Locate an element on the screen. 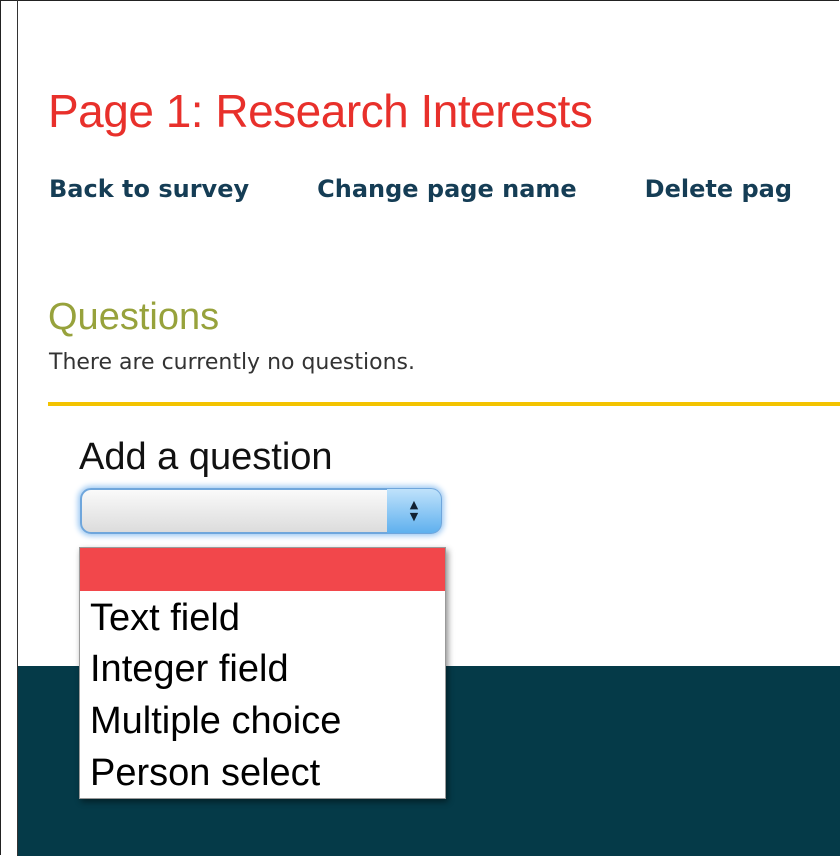  no-questions-message: There are currently no questions. is located at coordinates (232, 362).